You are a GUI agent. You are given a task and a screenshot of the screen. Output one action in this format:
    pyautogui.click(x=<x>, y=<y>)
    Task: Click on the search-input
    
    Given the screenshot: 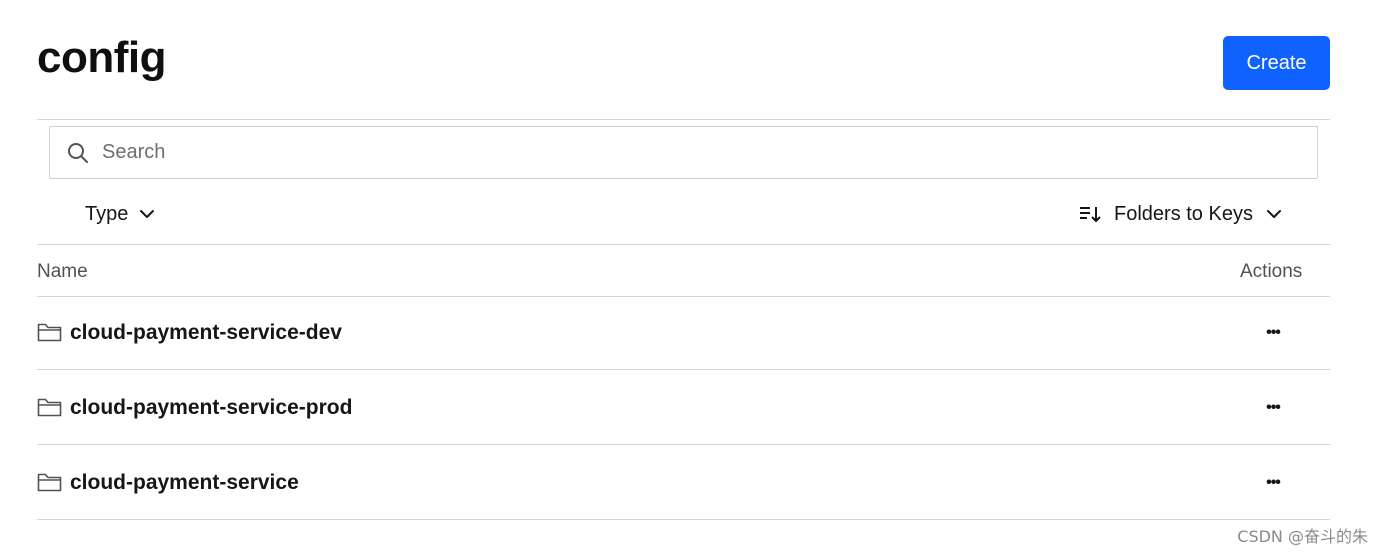 What is the action you would take?
    pyautogui.click(x=702, y=152)
    